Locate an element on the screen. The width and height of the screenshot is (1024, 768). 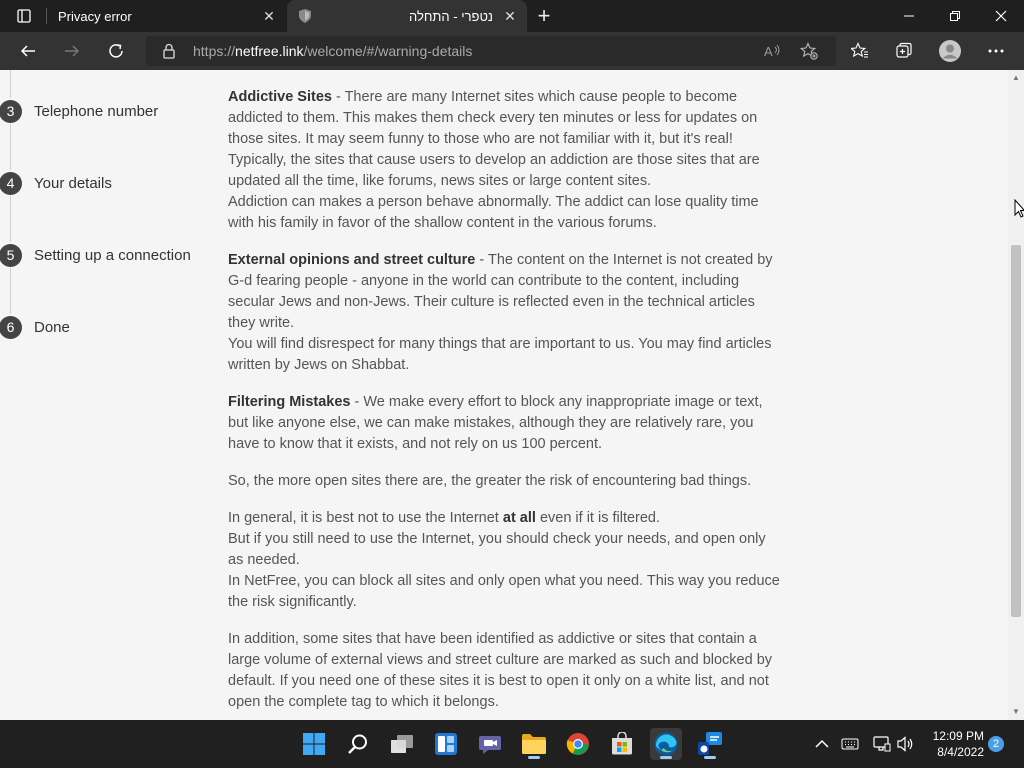
task-view-button is located at coordinates (402, 744).